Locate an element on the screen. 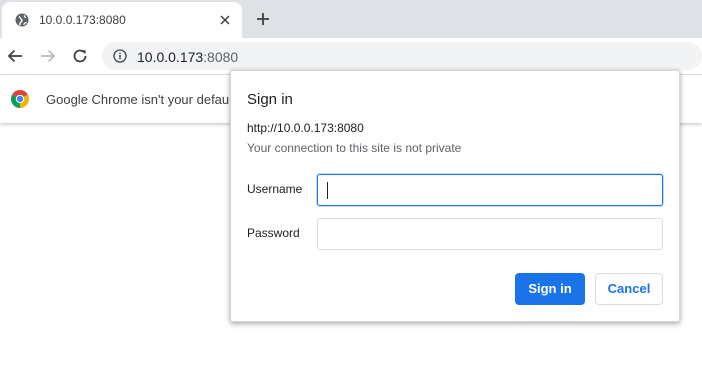 This screenshot has width=702, height=382. reload-icon is located at coordinates (80, 56).